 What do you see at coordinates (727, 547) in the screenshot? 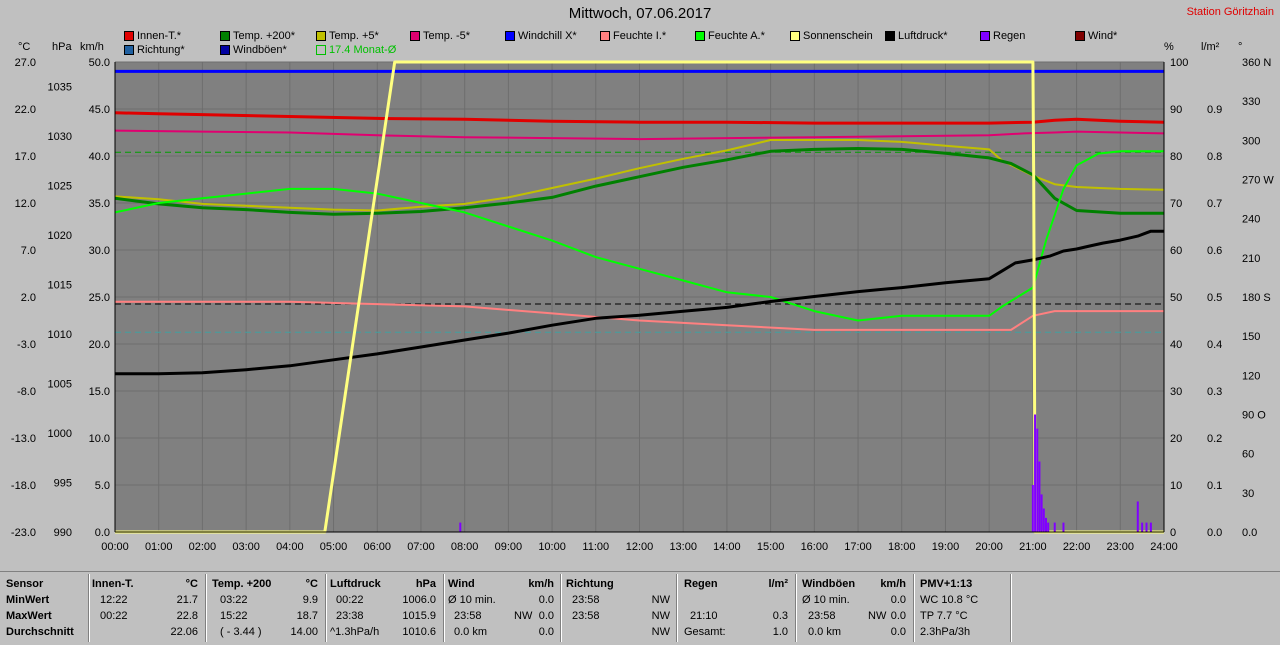
I see `x-tick-label: 14:00` at bounding box center [727, 547].